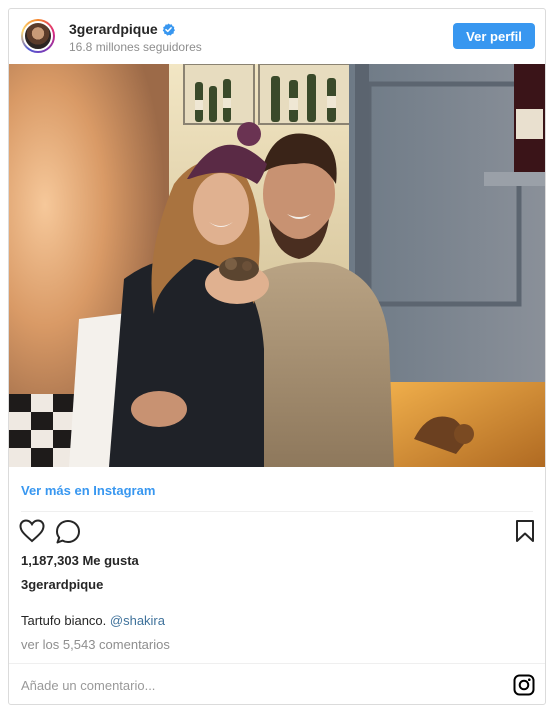 Image resolution: width=556 pixels, height=713 pixels. I want to click on post-caption: Tartufo bianco. @shakira, so click(93, 620).